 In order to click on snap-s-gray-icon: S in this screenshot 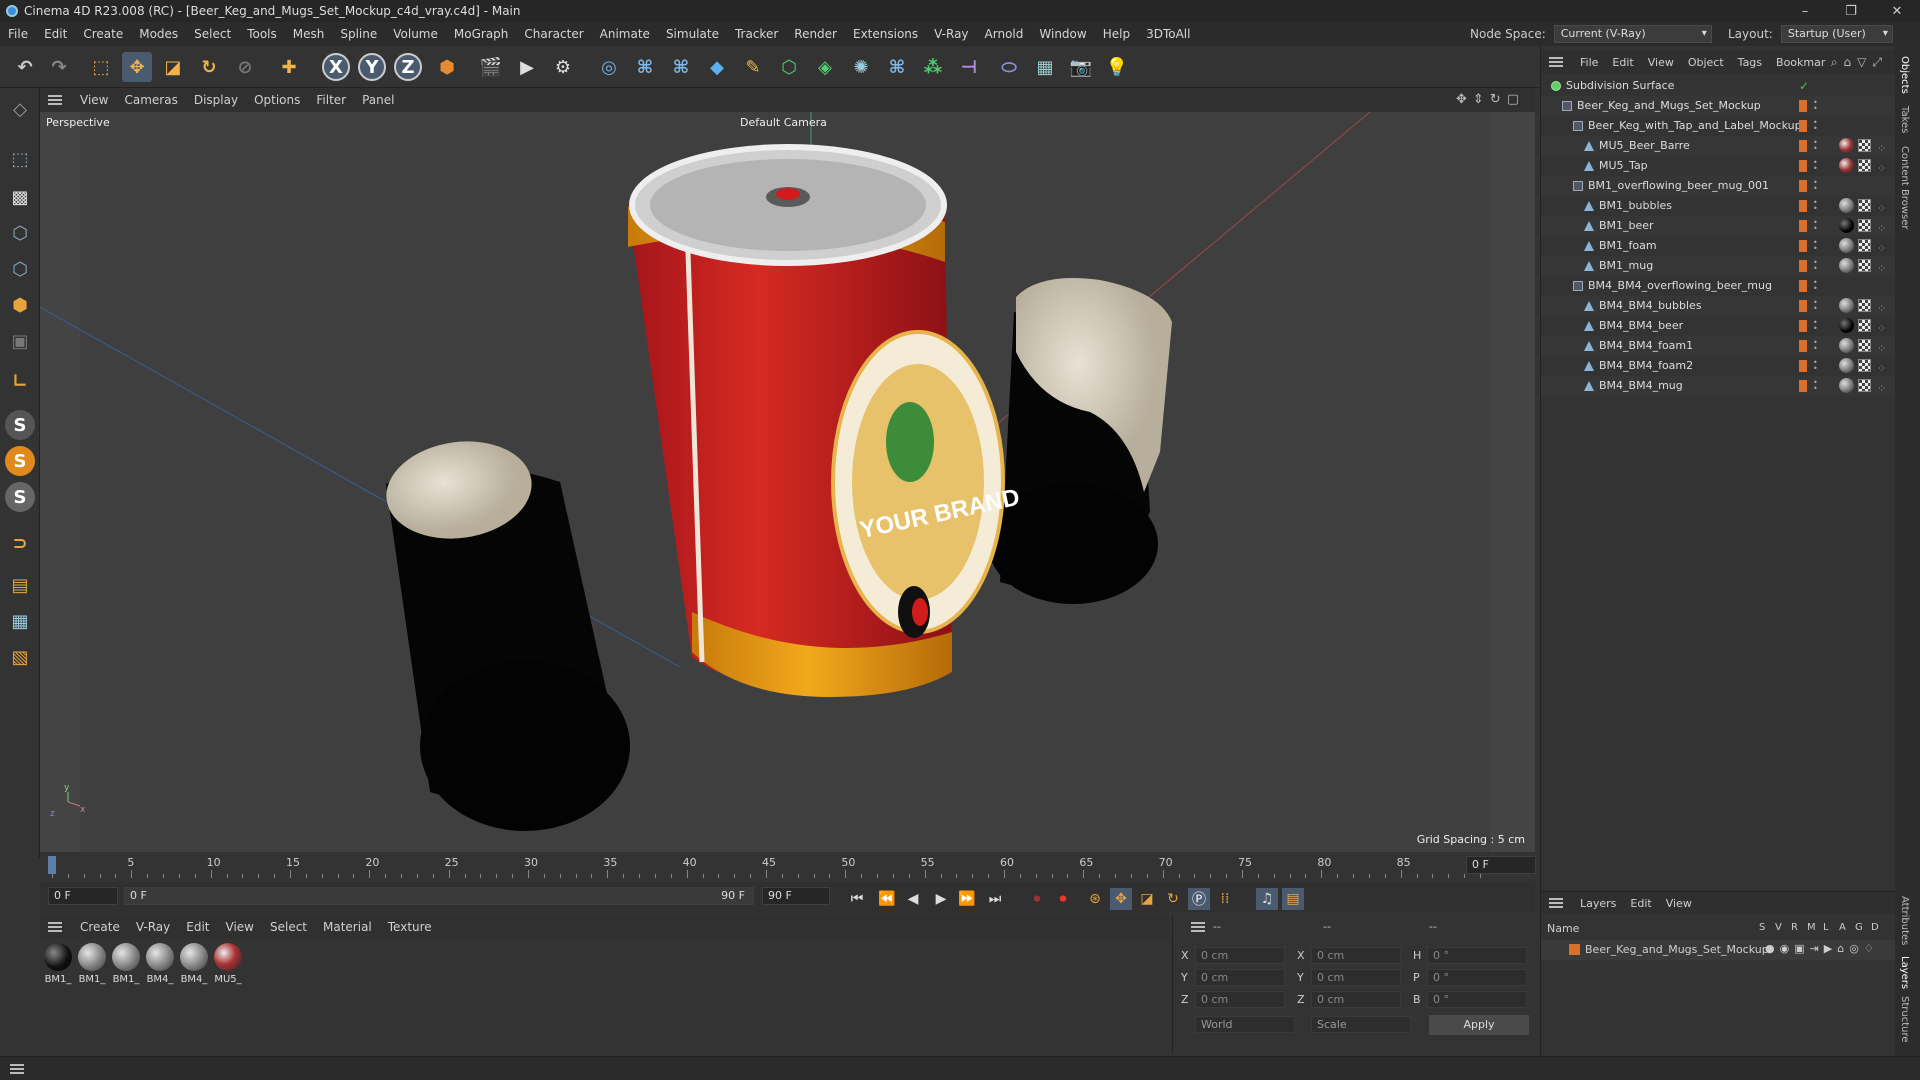, I will do `click(20, 497)`.